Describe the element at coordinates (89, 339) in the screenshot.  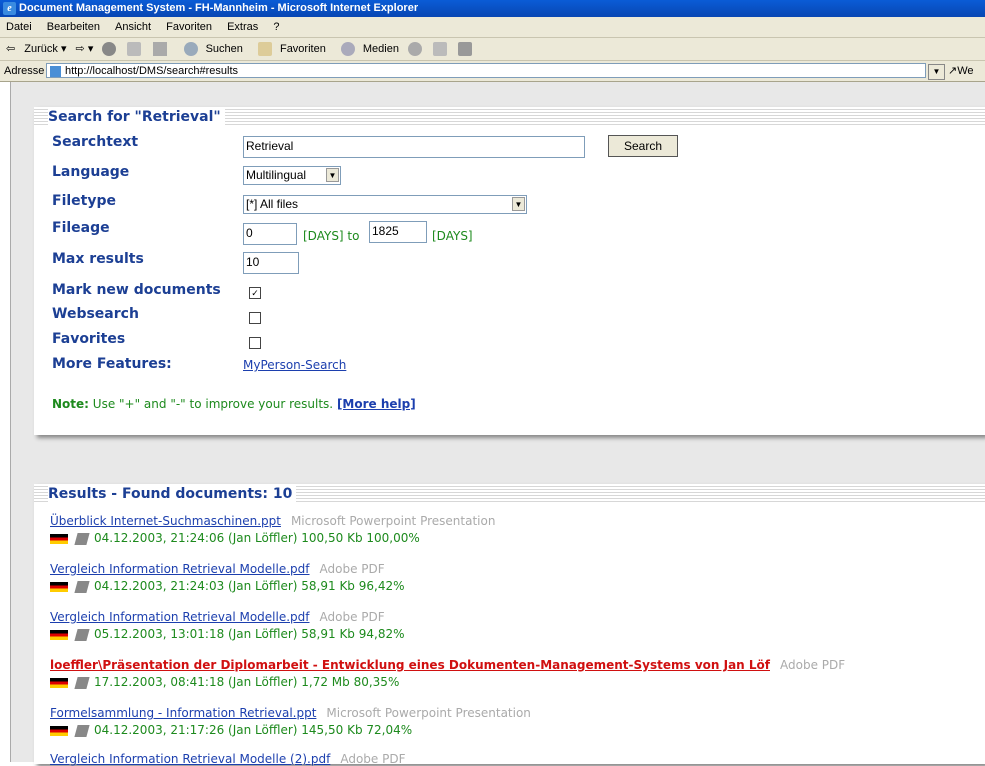
I see `favorites-label-form: Favorites` at that location.